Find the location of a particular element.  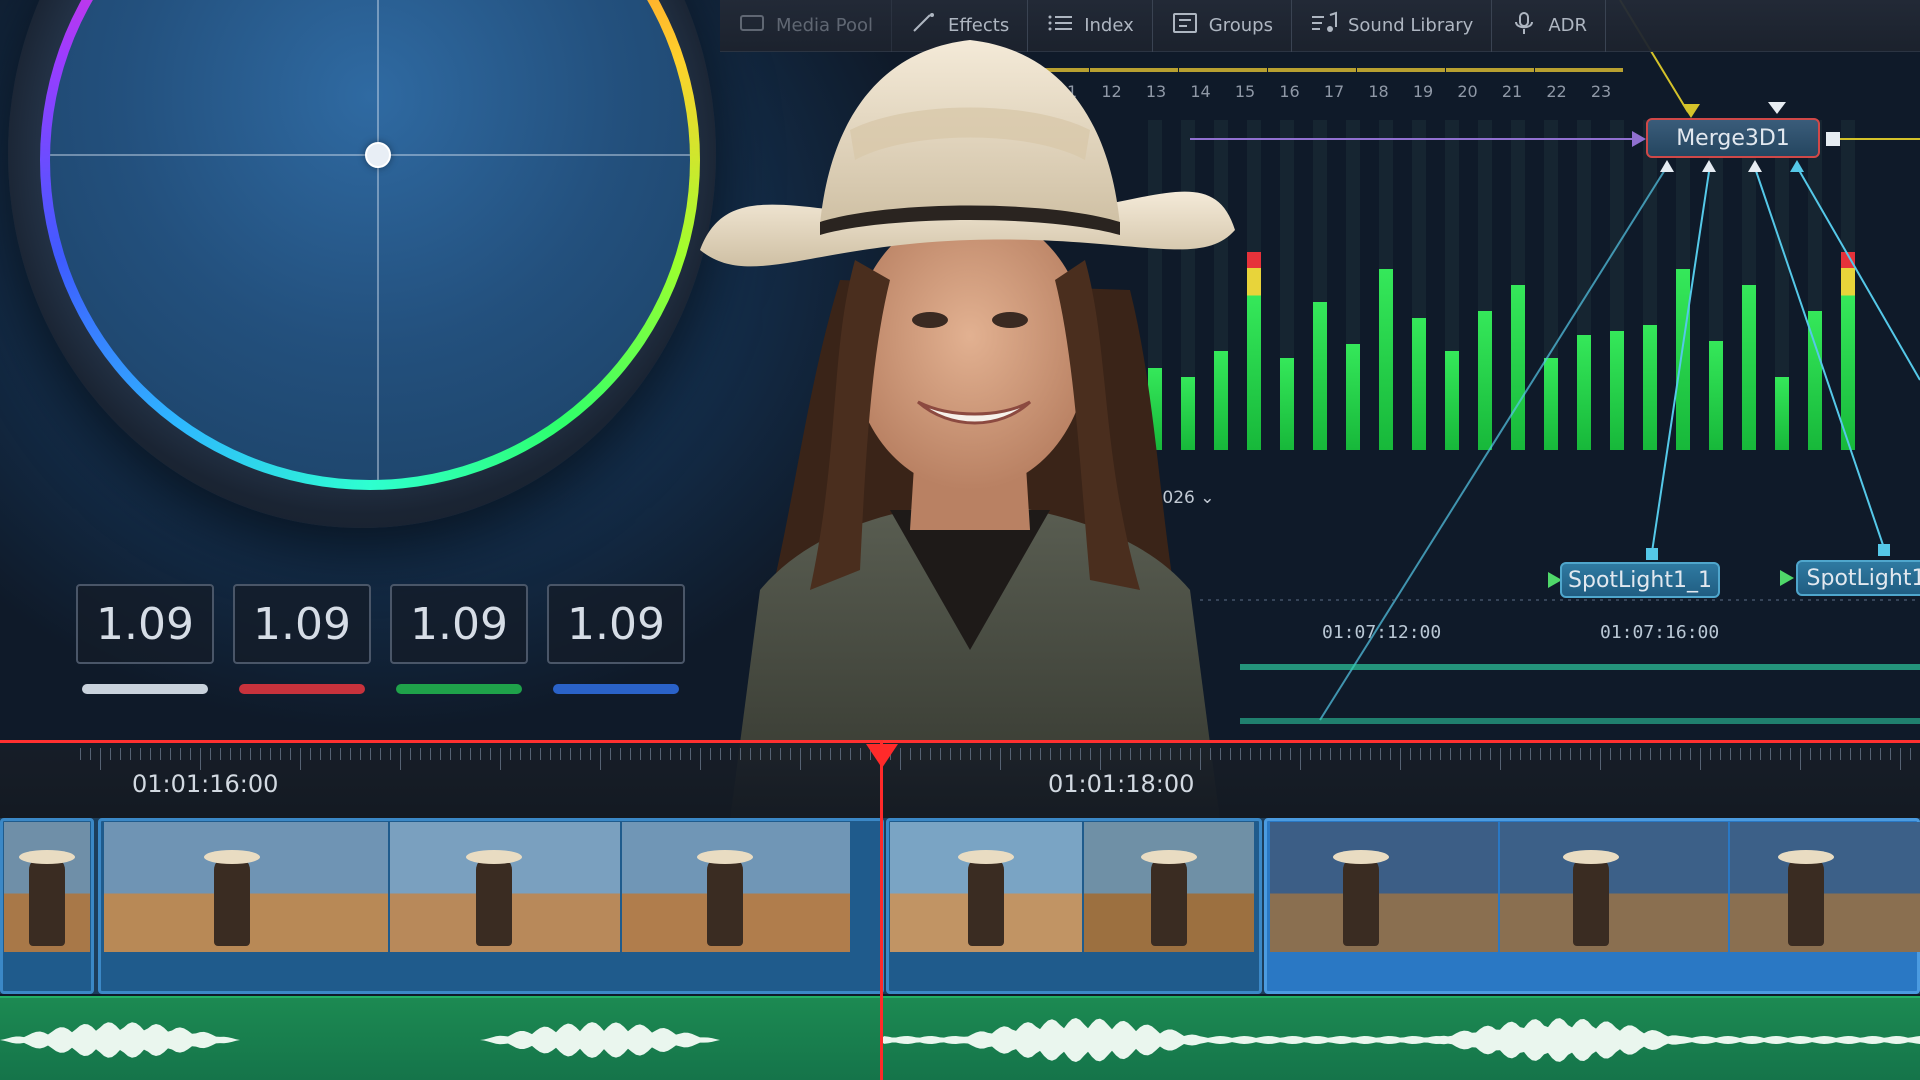

playhead is located at coordinates (881, 910).